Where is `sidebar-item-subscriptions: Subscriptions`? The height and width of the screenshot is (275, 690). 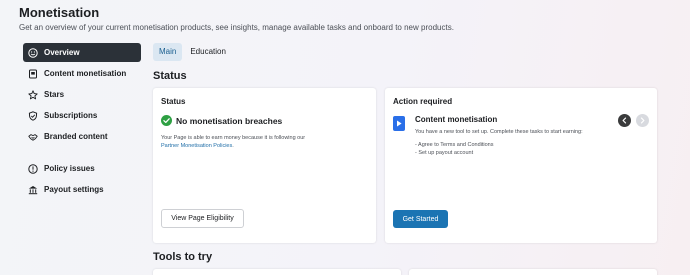 sidebar-item-subscriptions: Subscriptions is located at coordinates (82, 115).